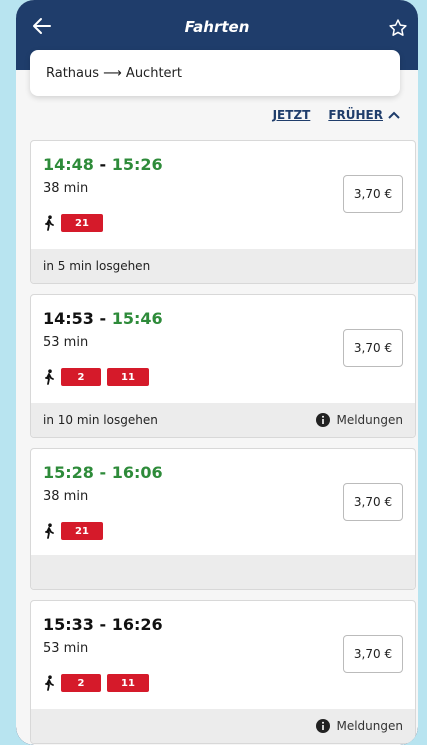 The image size is (427, 745). What do you see at coordinates (223, 420) in the screenshot?
I see `trip-footer: in 10 min losgehen Meldungen` at bounding box center [223, 420].